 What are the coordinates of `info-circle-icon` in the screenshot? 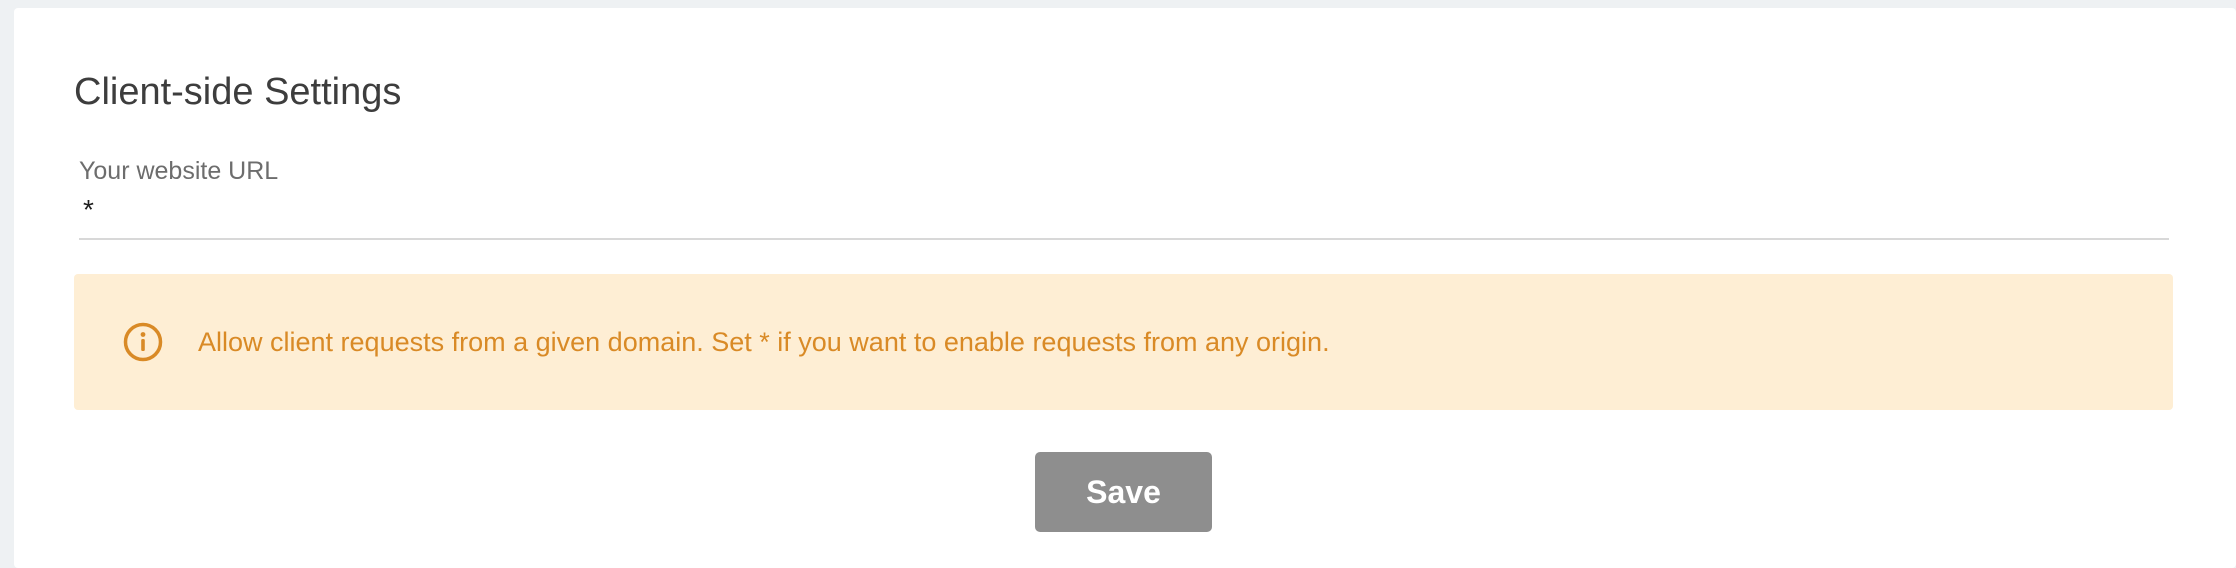 It's located at (143, 342).